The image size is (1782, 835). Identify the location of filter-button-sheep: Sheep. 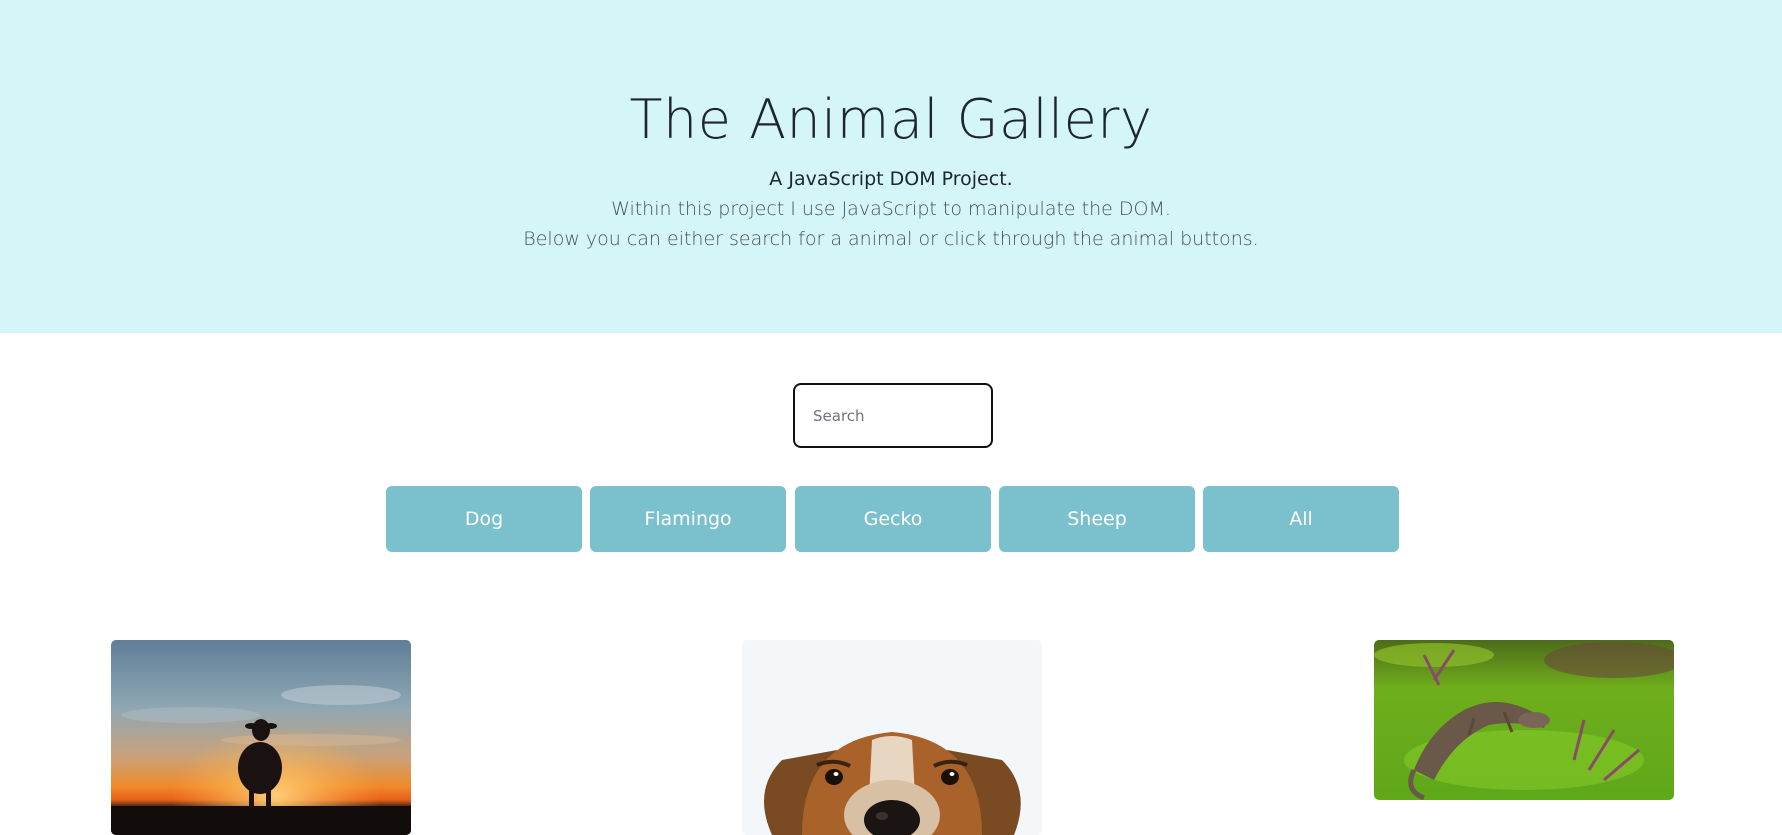
(1097, 519).